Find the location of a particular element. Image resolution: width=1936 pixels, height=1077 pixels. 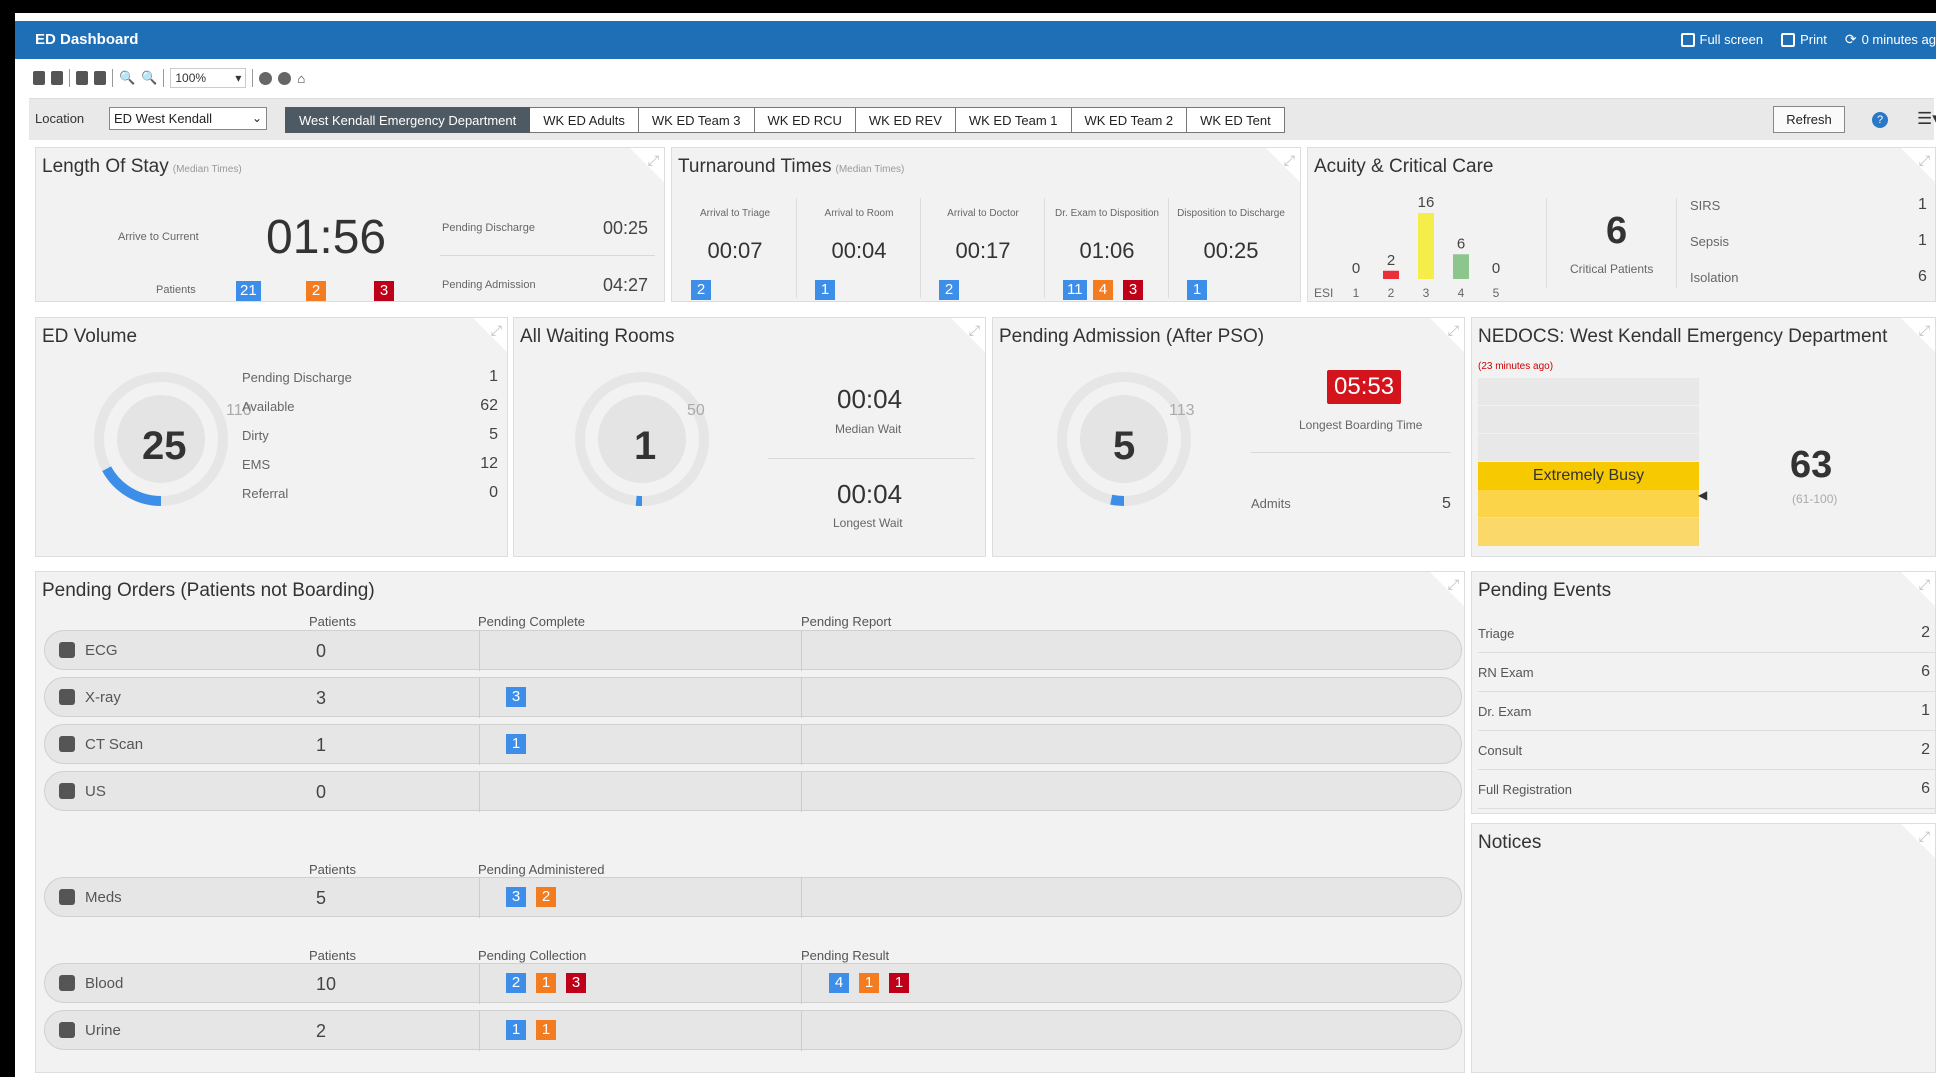

esi-count-label: 0 is located at coordinates (1356, 268).